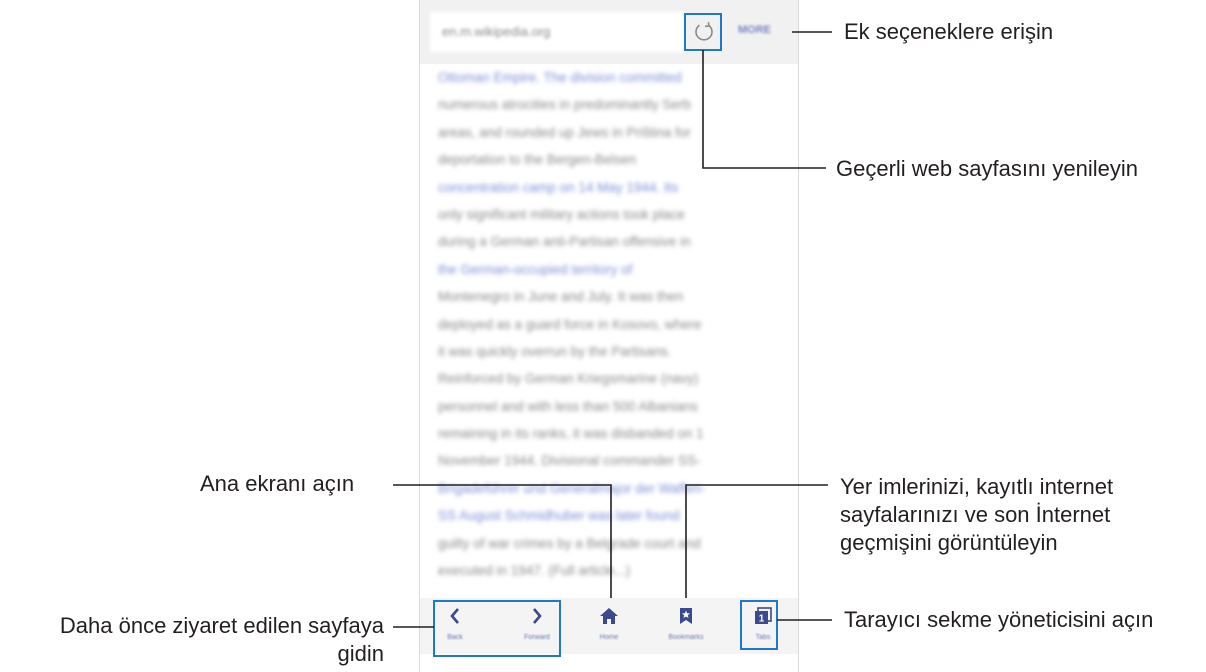 The image size is (1206, 672). Describe the element at coordinates (977, 486) in the screenshot. I see `callout-bookmarks-line1: Yer imlerinizi, kayıtlı internet` at that location.